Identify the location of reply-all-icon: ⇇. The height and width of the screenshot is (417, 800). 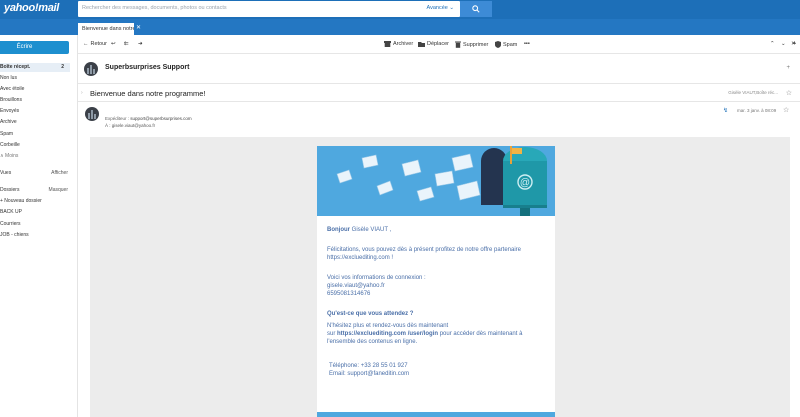
(126, 44).